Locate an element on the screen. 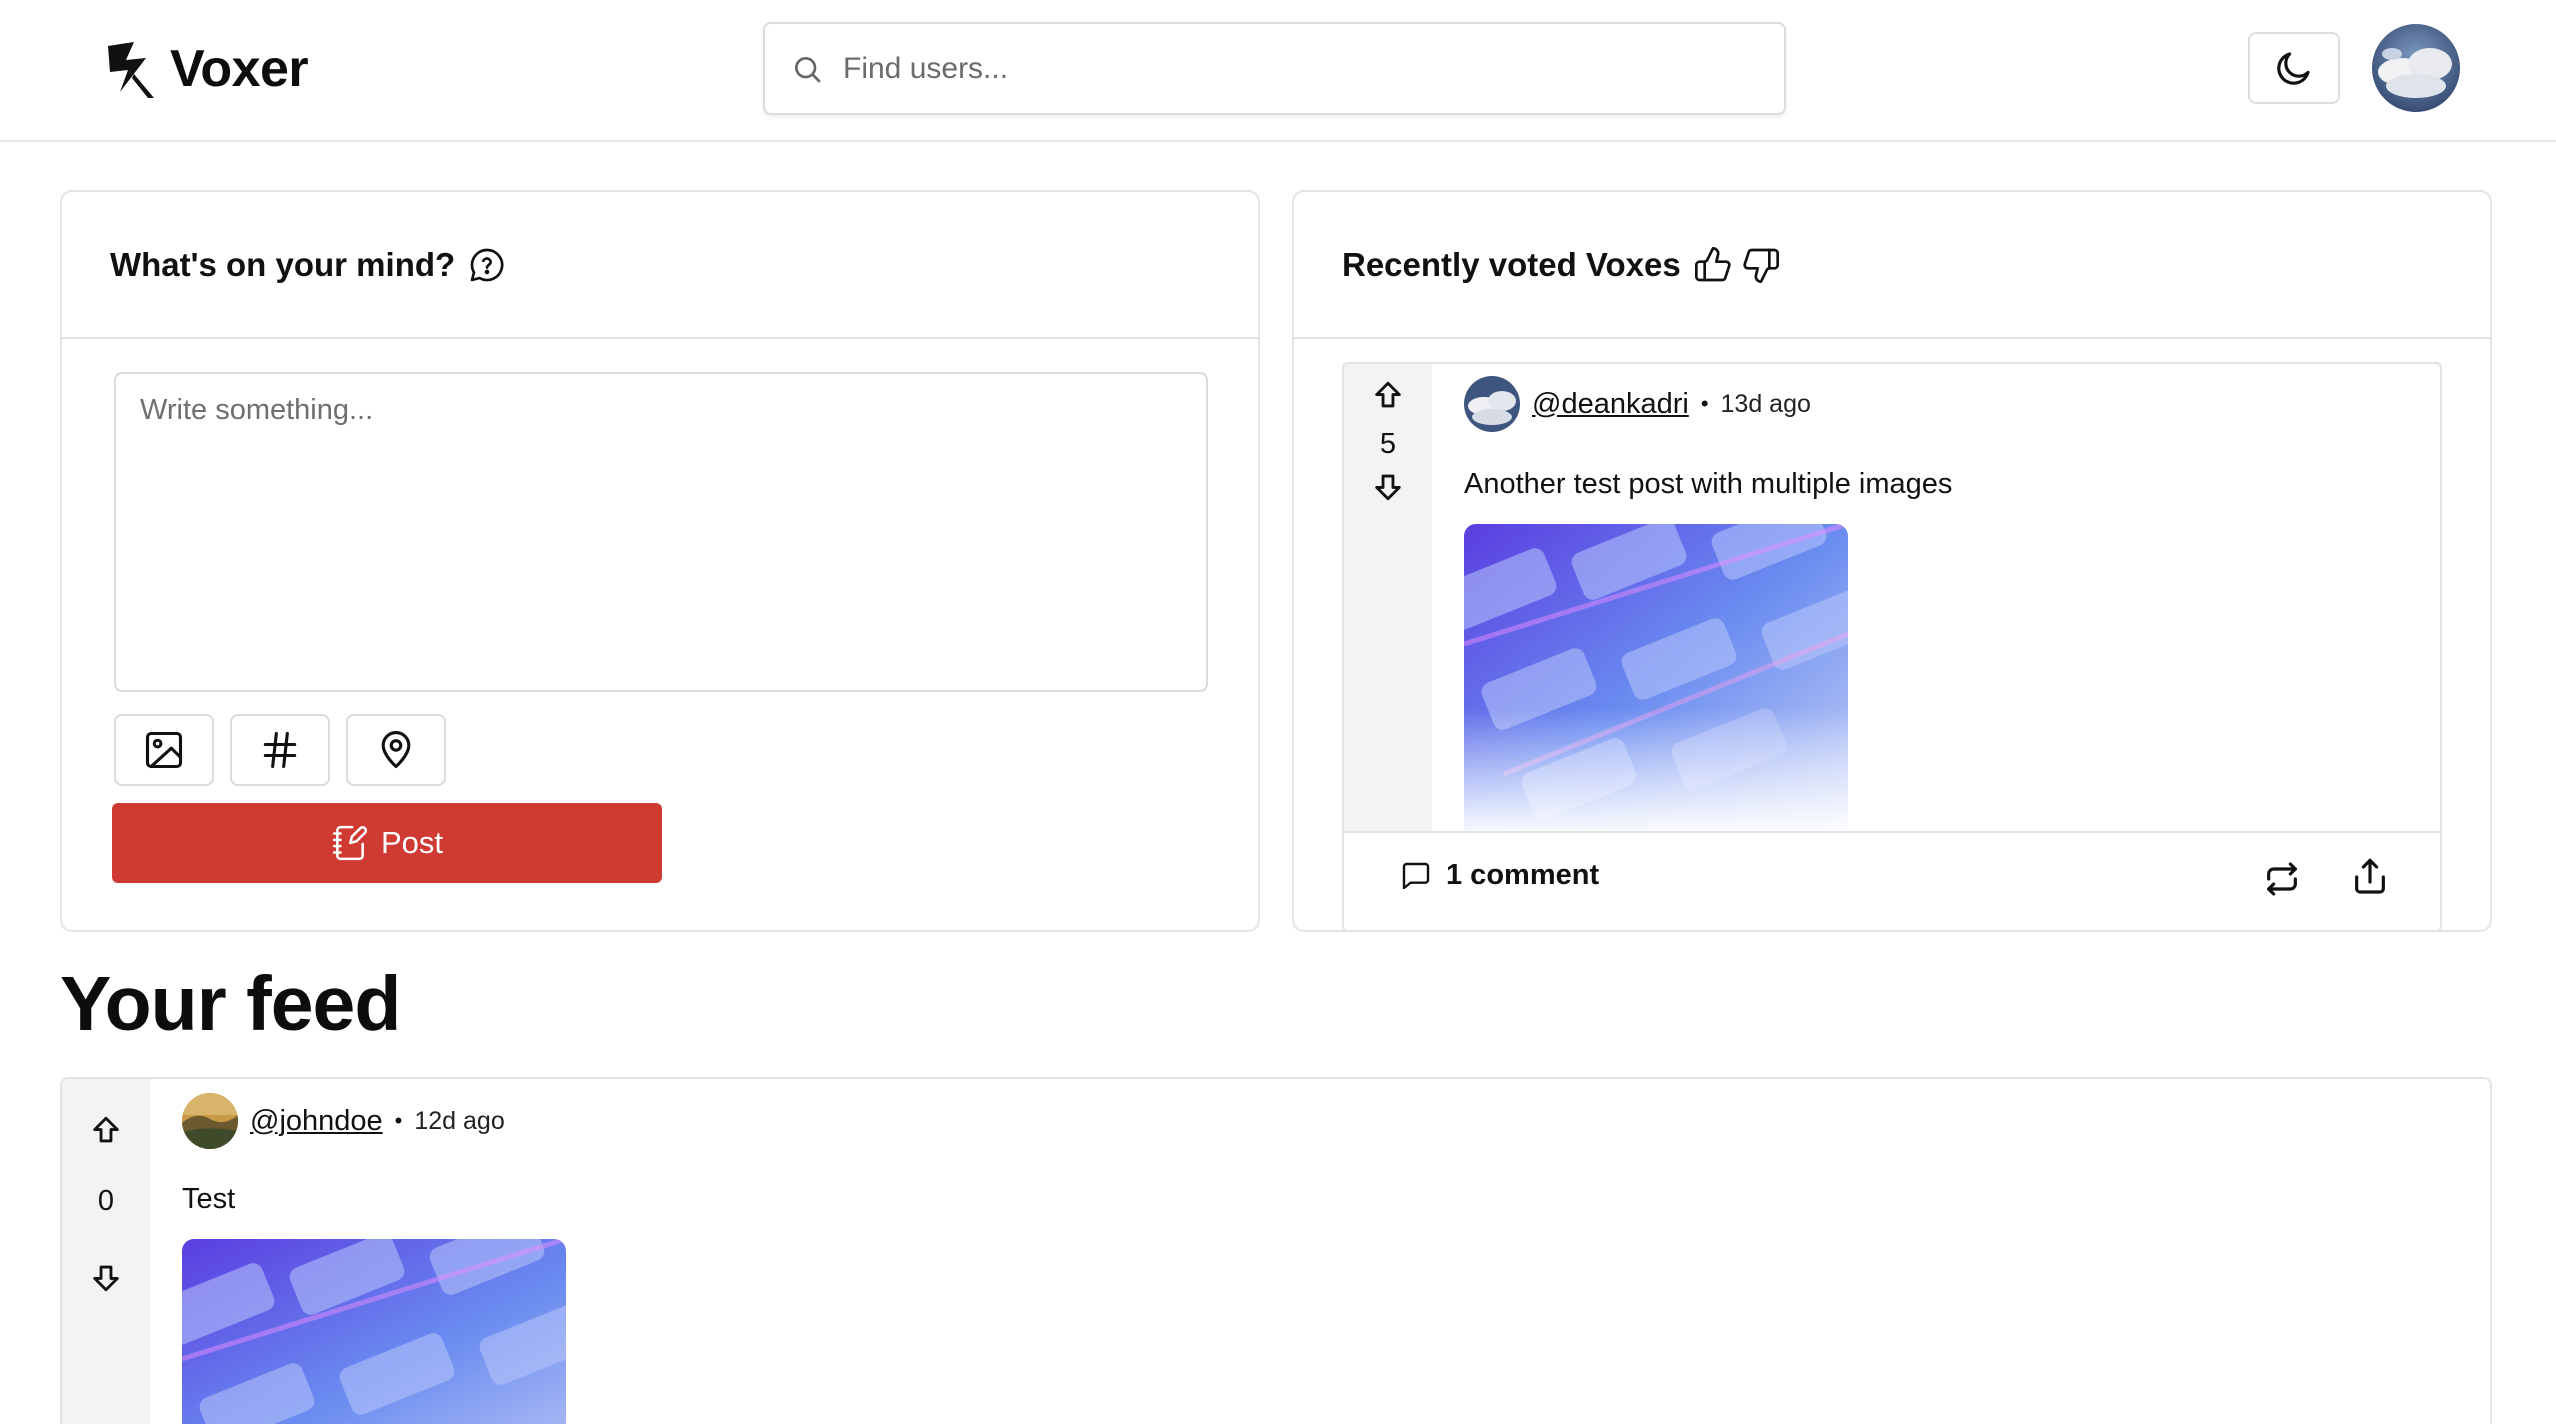 The image size is (2556, 1424). compose-header: What's on your mind? is located at coordinates (660, 265).